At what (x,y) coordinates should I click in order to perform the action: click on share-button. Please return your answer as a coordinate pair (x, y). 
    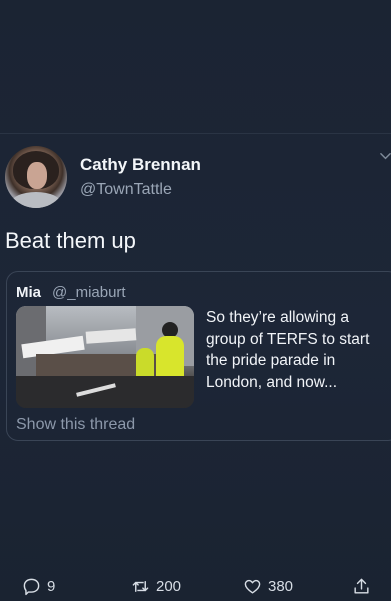
    Looking at the image, I should click on (361, 586).